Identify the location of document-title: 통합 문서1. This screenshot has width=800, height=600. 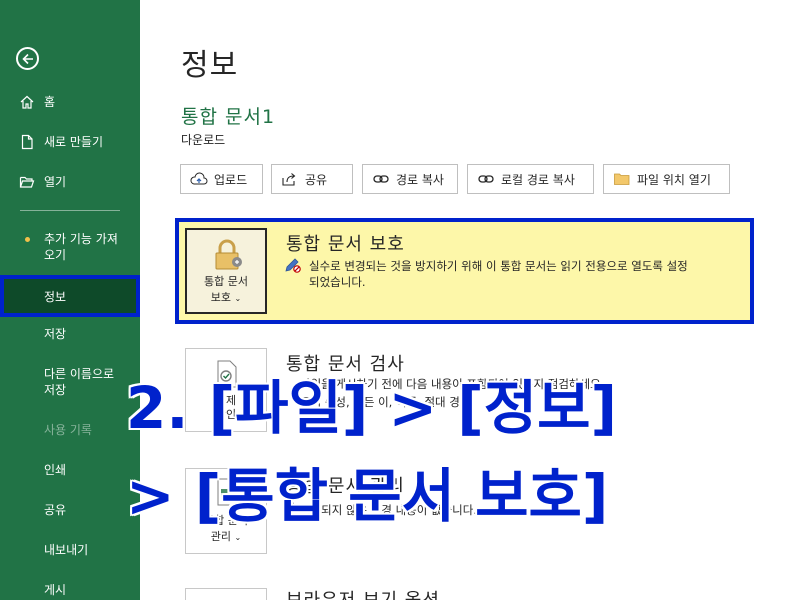
(228, 117).